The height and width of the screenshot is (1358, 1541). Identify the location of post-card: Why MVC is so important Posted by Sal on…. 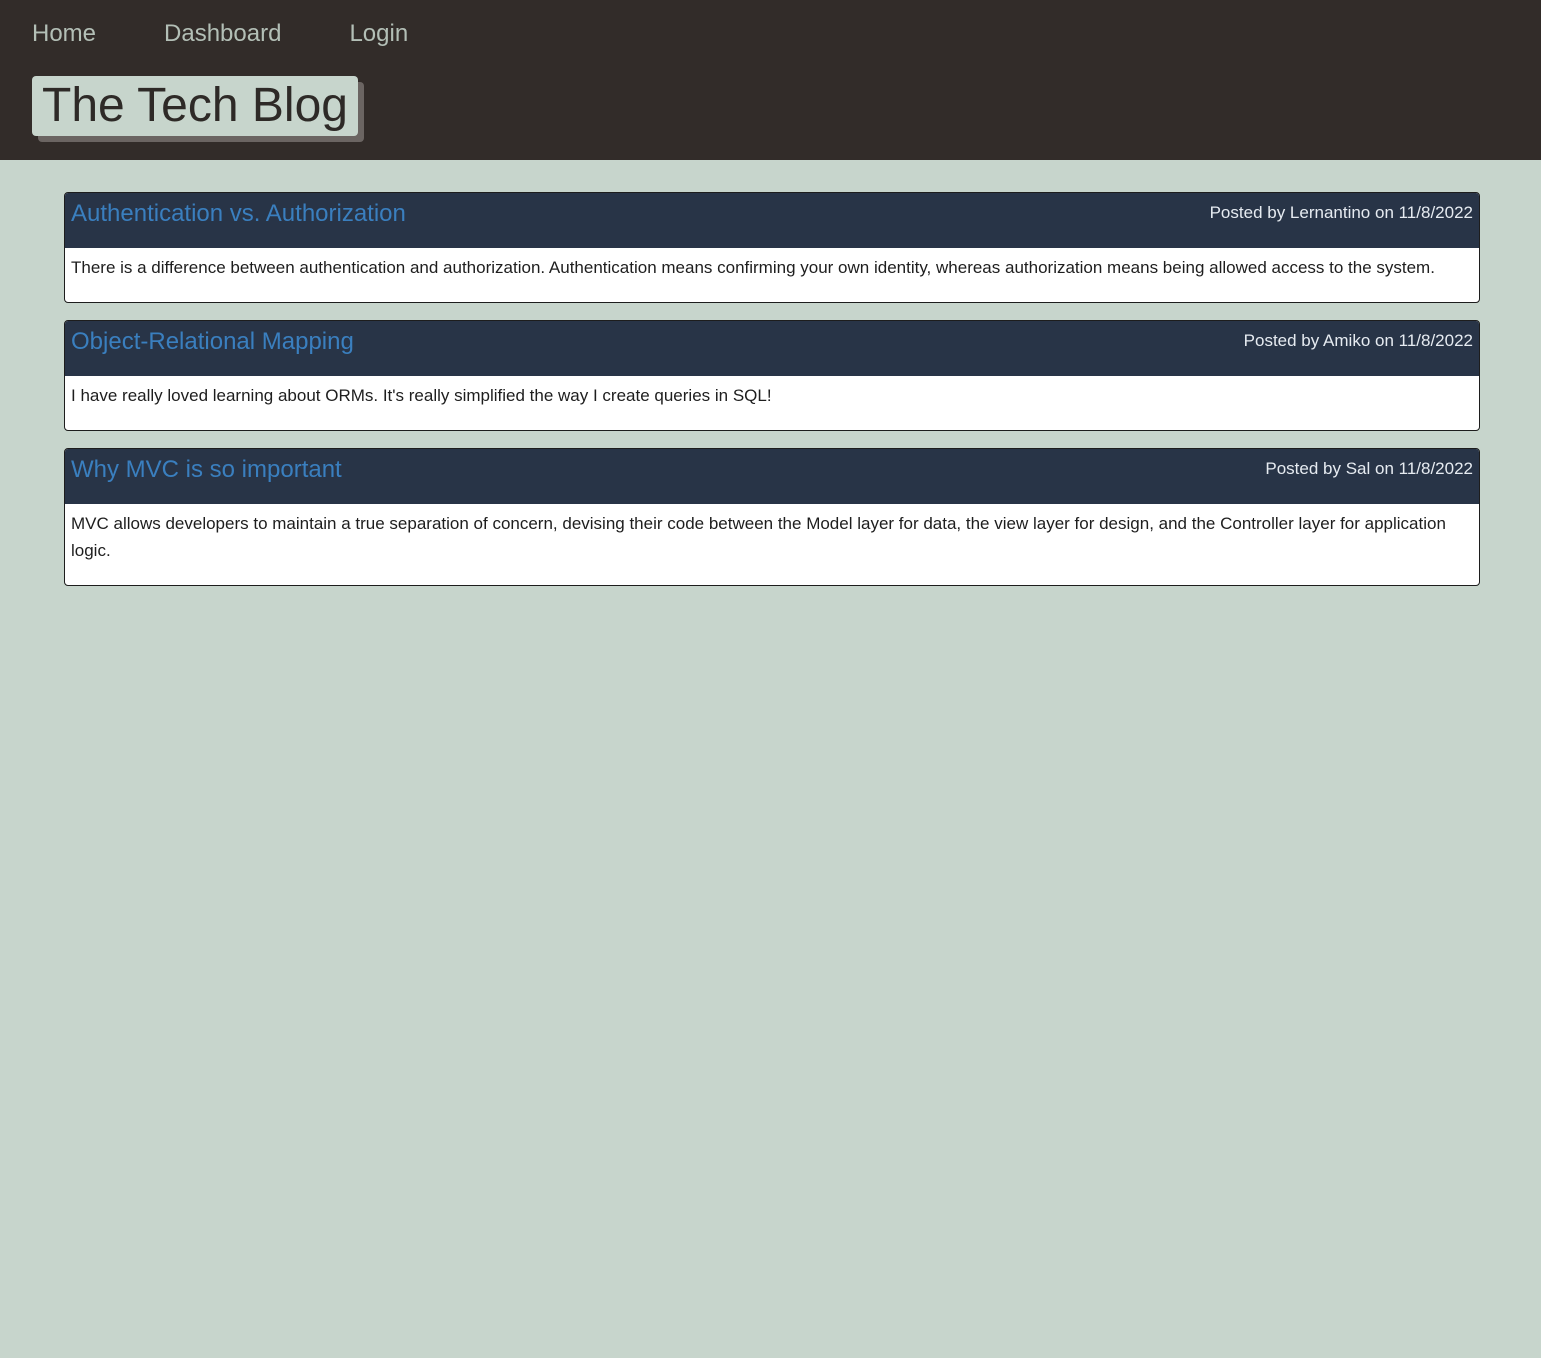
(772, 517).